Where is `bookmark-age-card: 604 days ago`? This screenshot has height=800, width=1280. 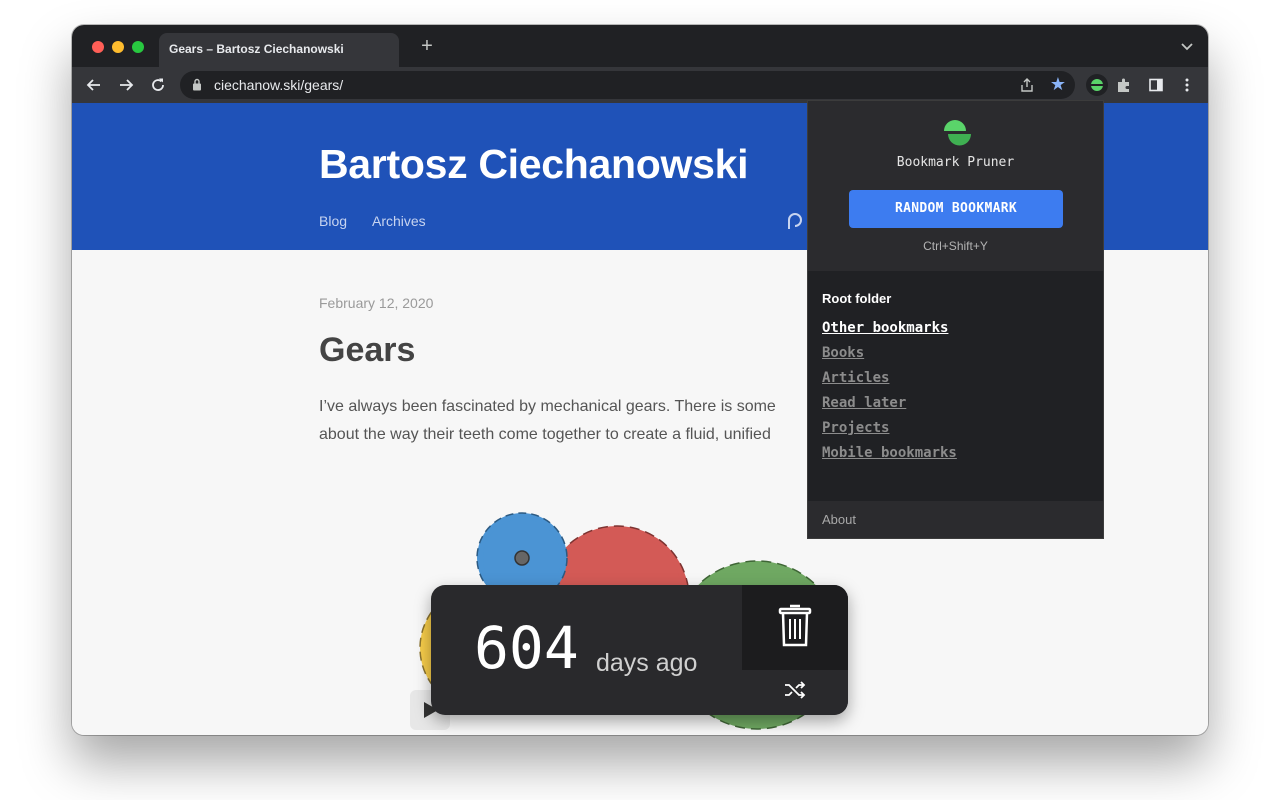
bookmark-age-card: 604 days ago is located at coordinates (639, 650).